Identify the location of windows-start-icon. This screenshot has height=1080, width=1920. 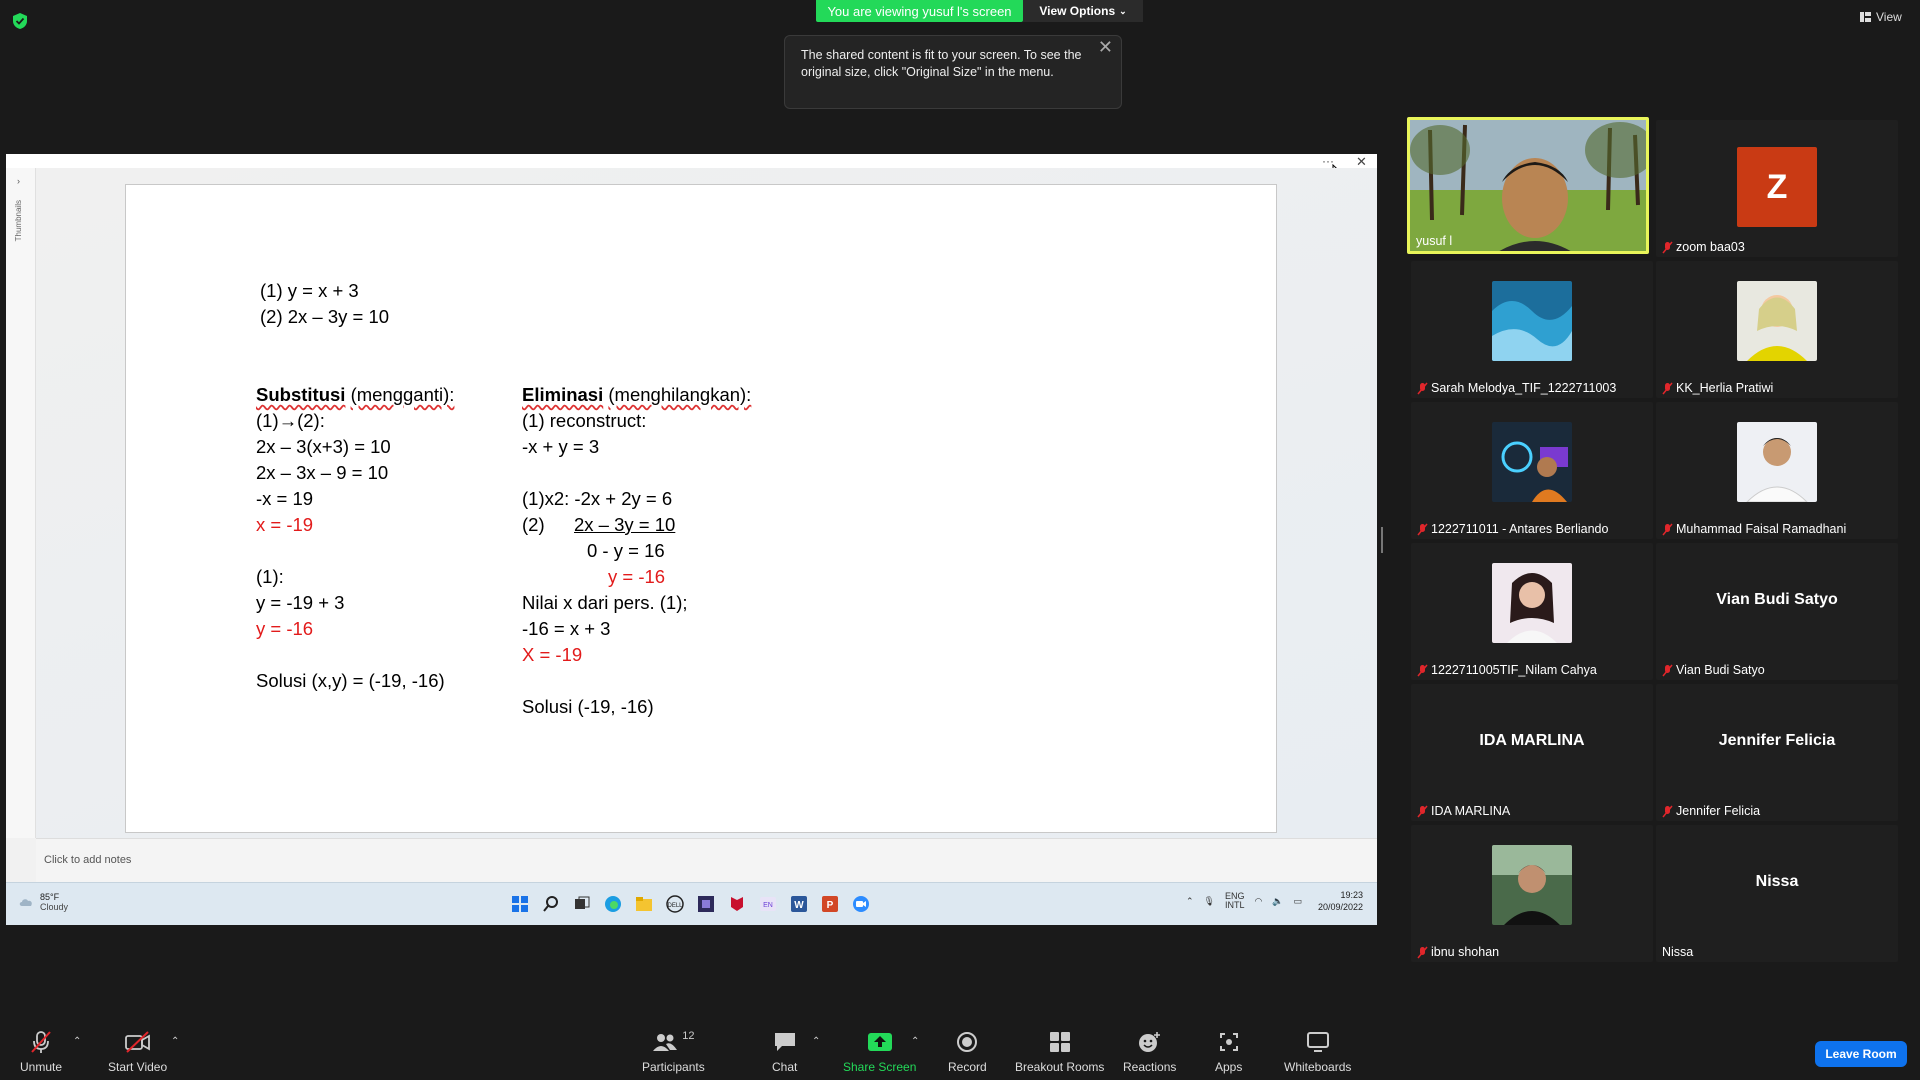
(520, 904).